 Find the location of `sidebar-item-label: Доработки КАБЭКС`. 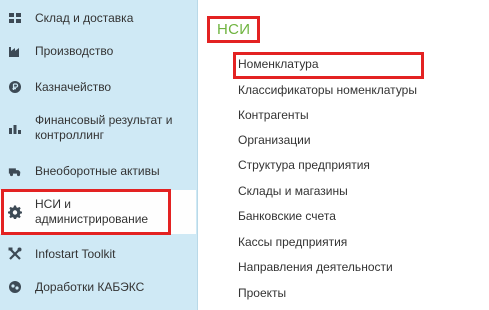

sidebar-item-label: Доработки КАБЭКС is located at coordinates (90, 286).